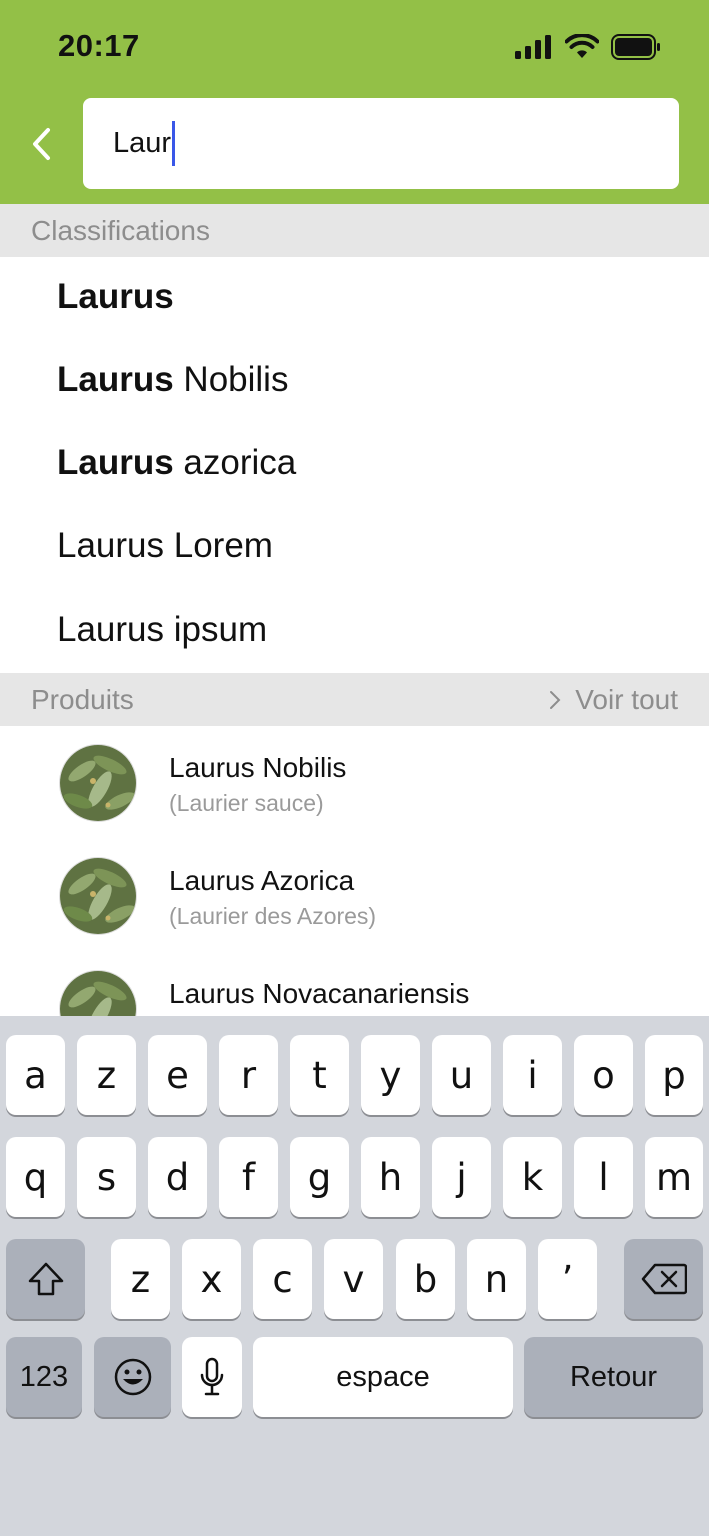  What do you see at coordinates (533, 47) in the screenshot?
I see `signal-icon` at bounding box center [533, 47].